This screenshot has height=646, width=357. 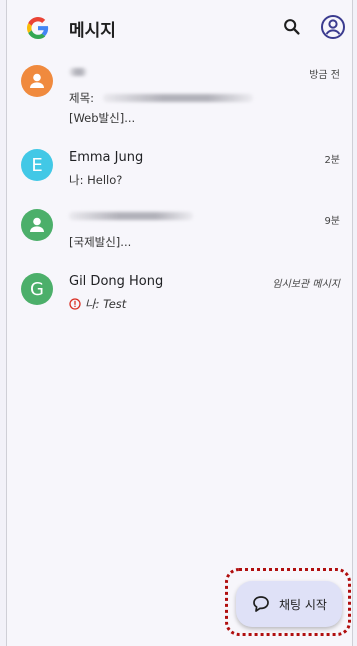 I want to click on top-app-bar: 메시지, so click(x=179, y=28).